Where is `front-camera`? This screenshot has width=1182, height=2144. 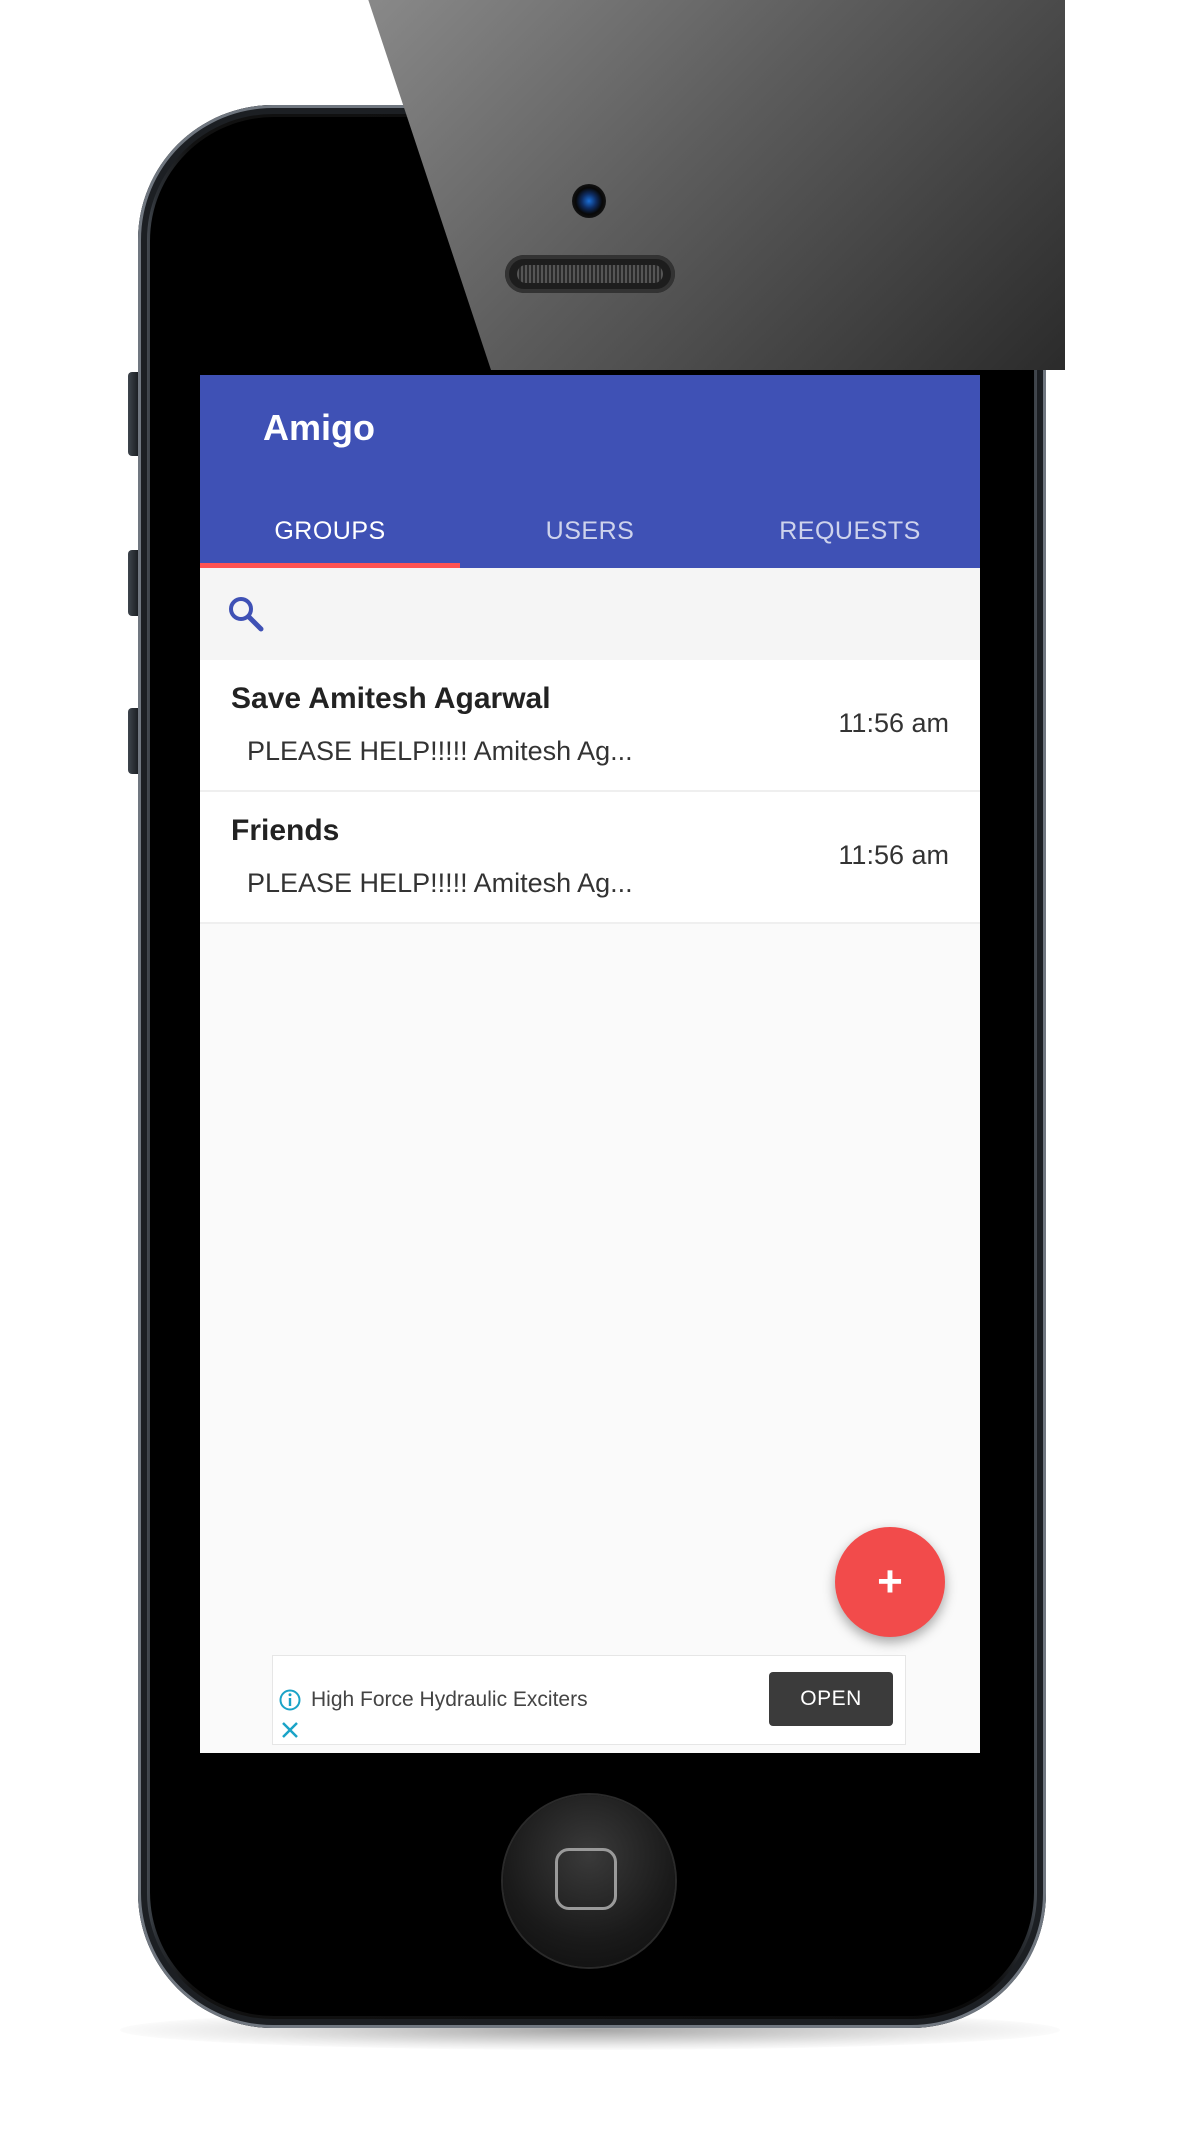
front-camera is located at coordinates (589, 201).